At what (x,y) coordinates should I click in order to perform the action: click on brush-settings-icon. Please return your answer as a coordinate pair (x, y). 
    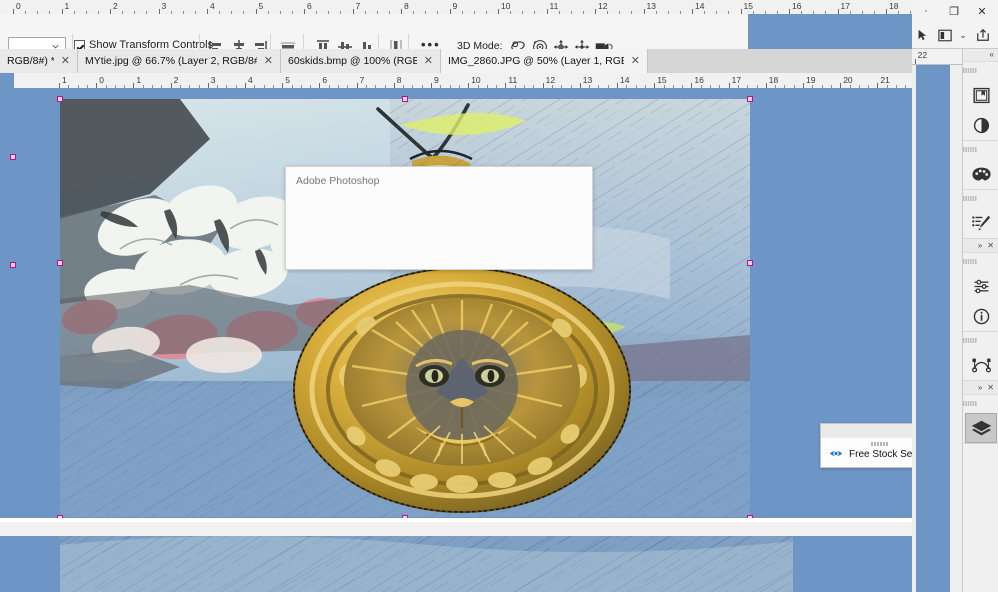
    Looking at the image, I should click on (981, 223).